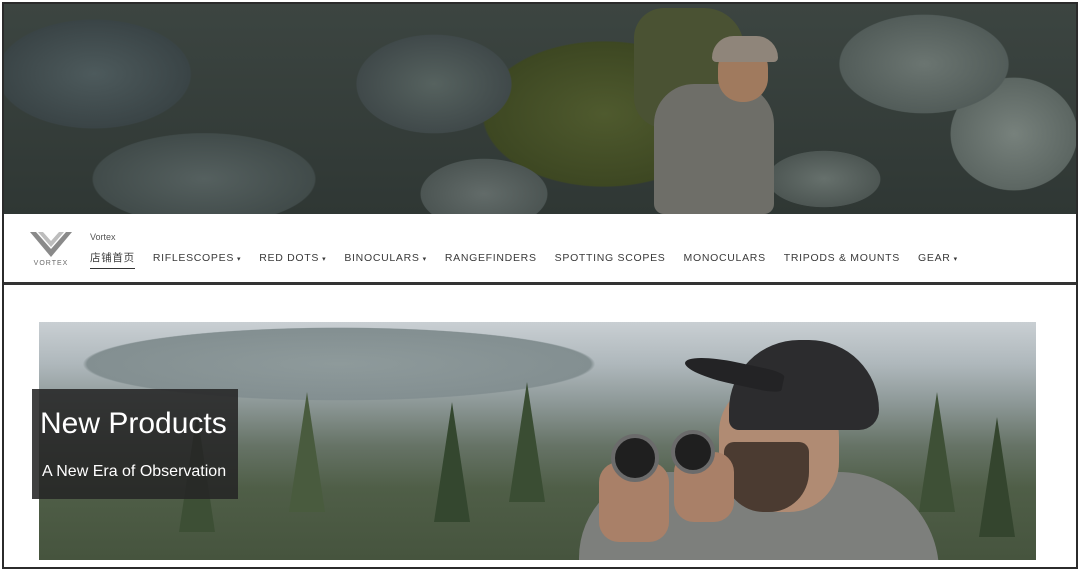  I want to click on nav-item: RED DOTS ▾, so click(292, 259).